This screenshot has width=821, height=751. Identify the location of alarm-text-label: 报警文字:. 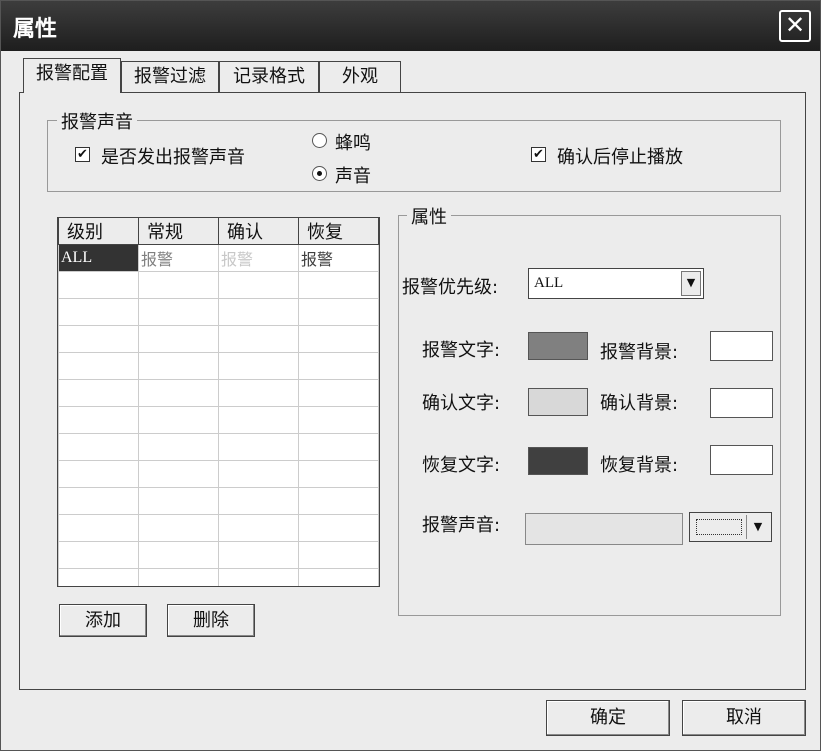
(461, 350).